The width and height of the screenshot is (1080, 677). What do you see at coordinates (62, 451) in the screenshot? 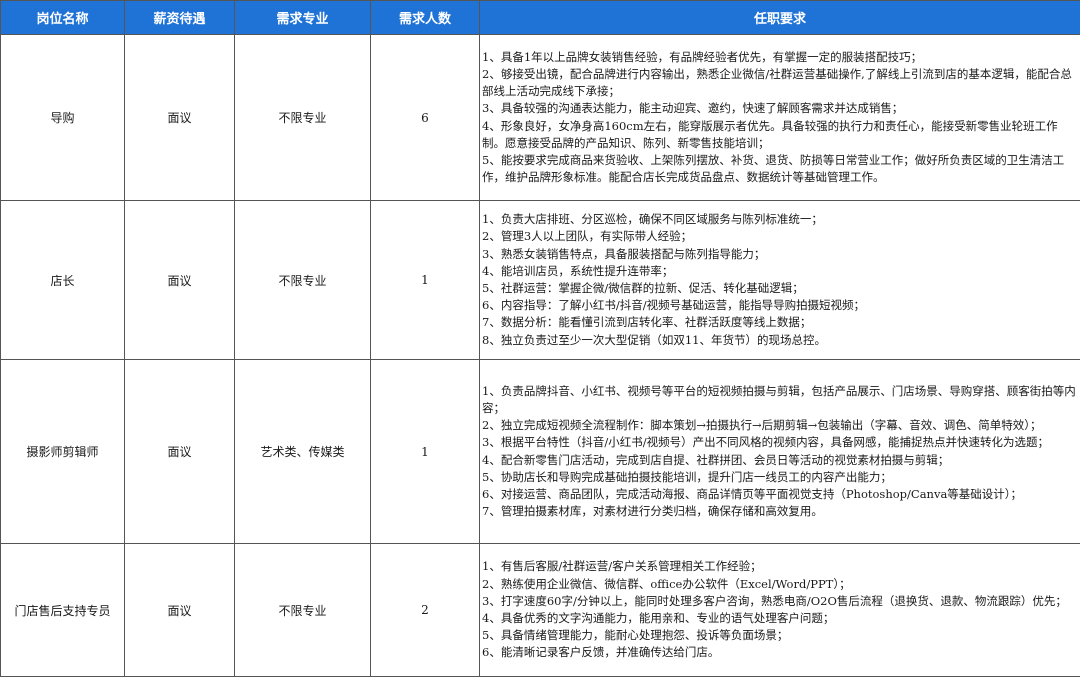
I see `position-cell: 摄影师剪辑师` at bounding box center [62, 451].